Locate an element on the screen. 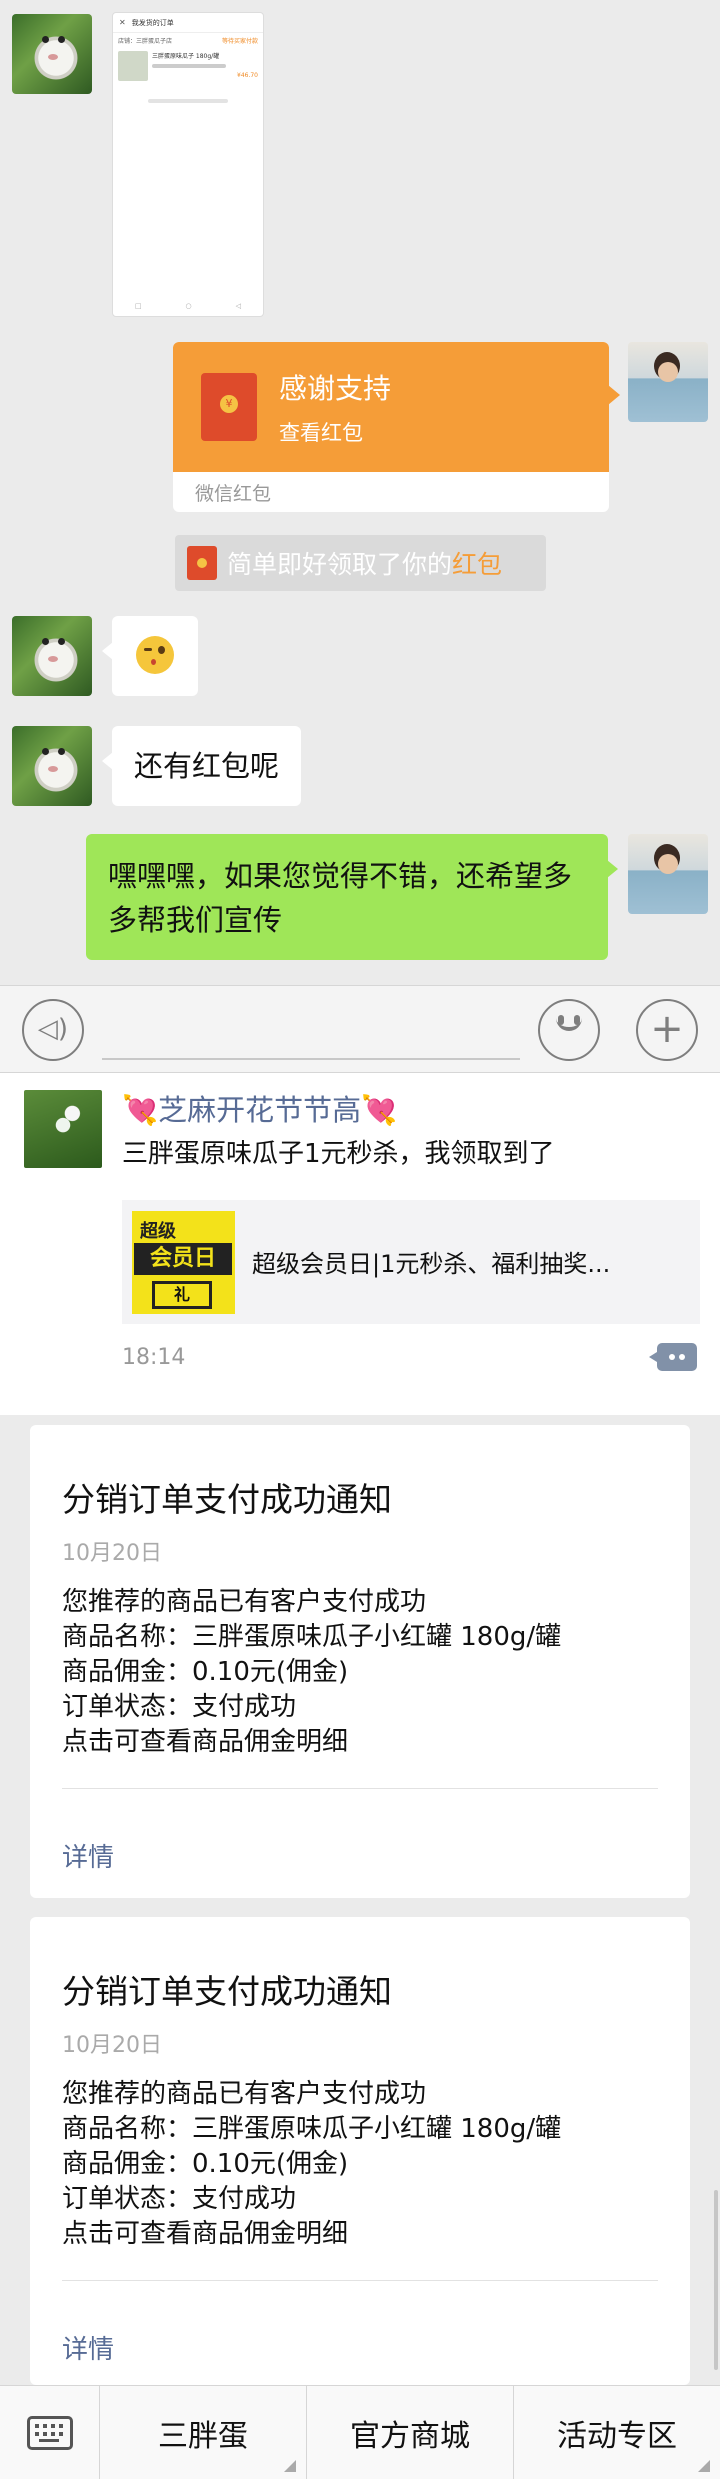 The image size is (720, 2479). my-text-message: 嘿嘿嘿，如果您觉得不错，还希望多多帮我们宣传 is located at coordinates (352, 897).